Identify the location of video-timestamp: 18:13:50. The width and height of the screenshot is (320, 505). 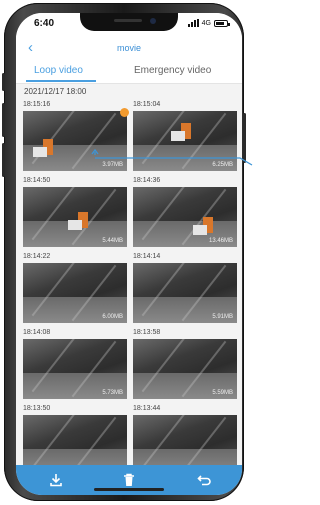
(37, 408).